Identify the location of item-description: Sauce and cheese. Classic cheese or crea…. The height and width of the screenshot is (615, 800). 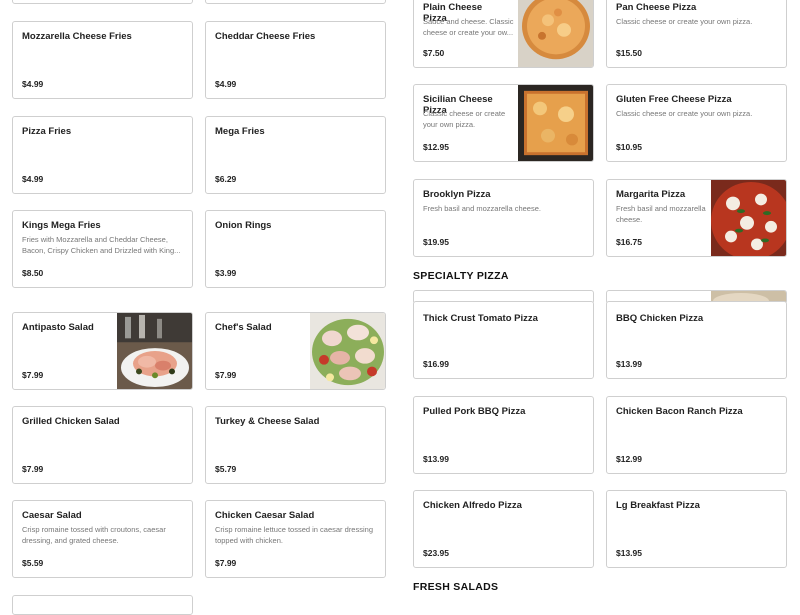
(468, 27).